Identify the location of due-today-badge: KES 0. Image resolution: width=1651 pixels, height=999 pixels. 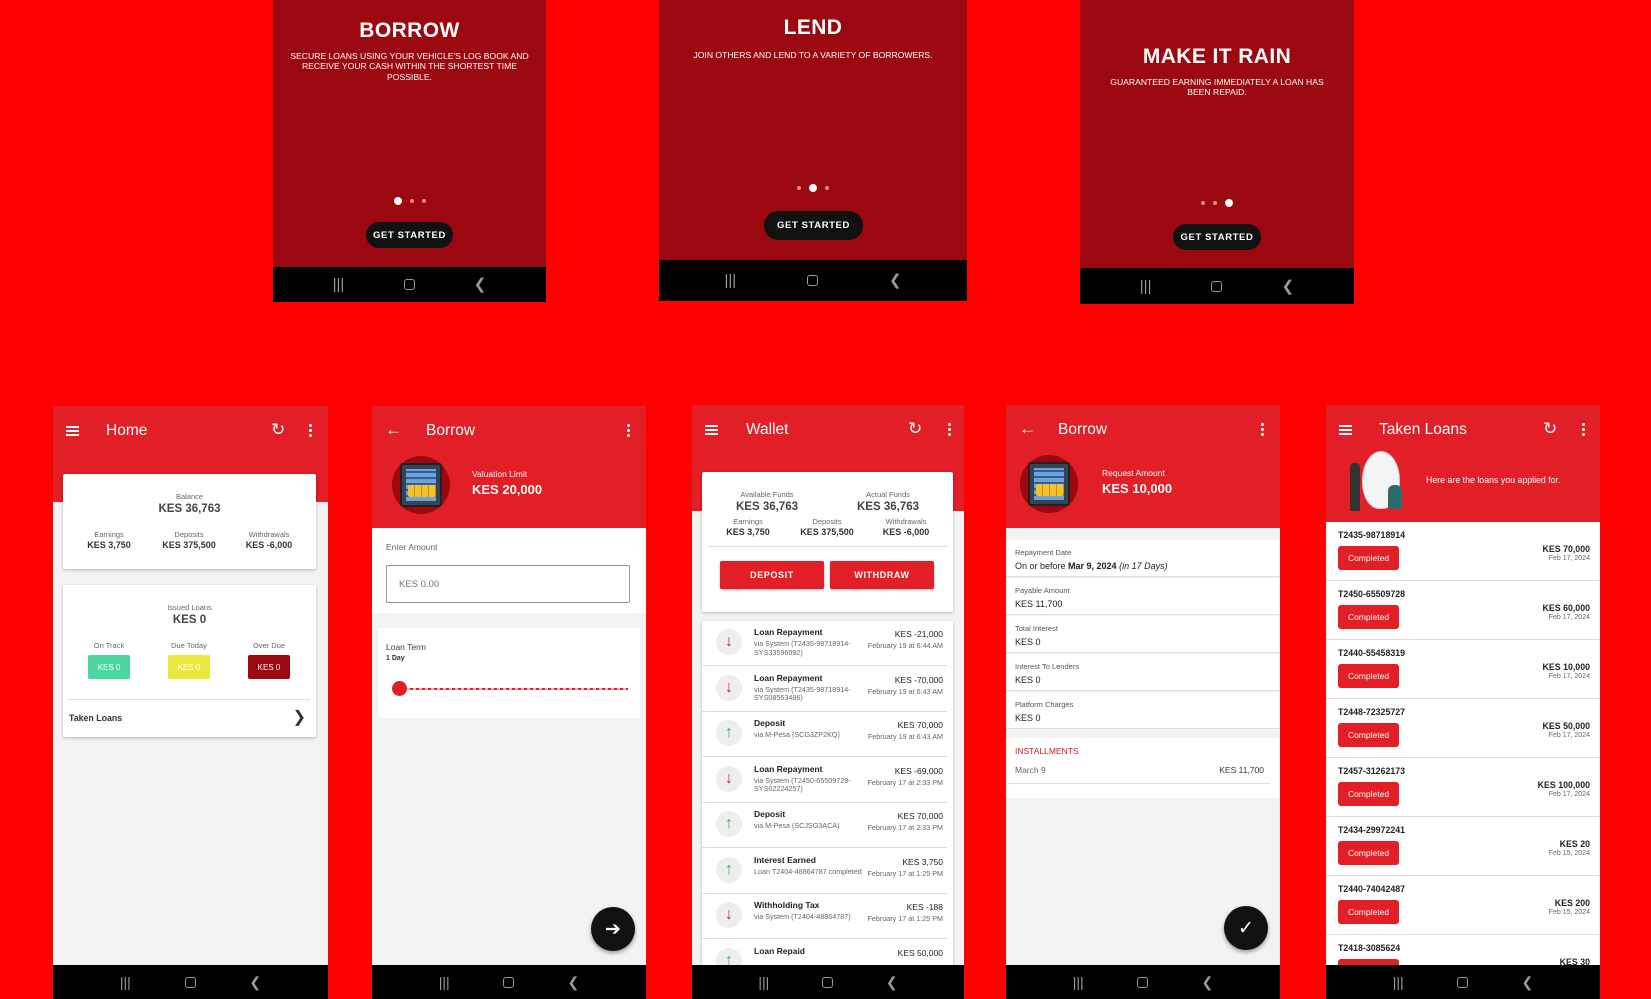
(189, 667).